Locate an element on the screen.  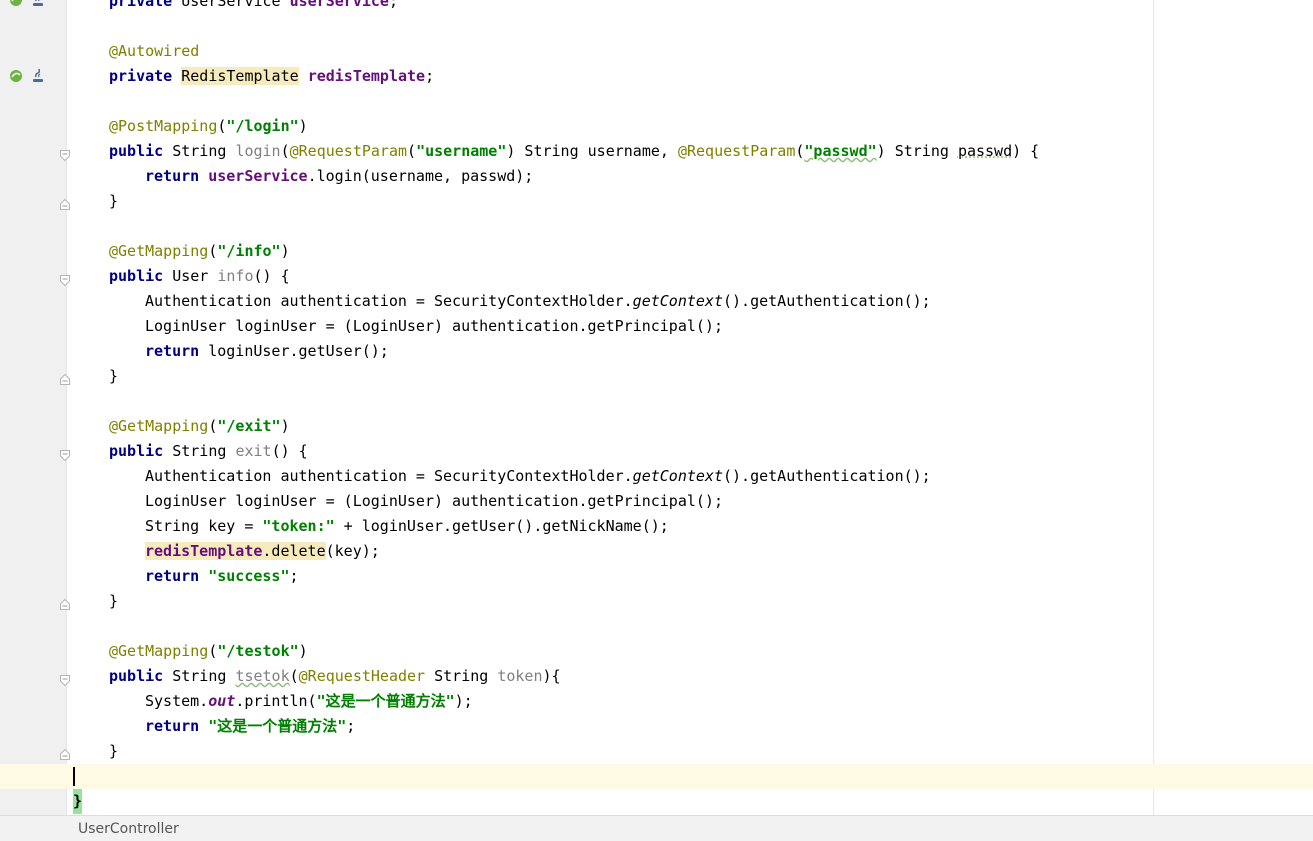
breadcrumb-class-name: UserController is located at coordinates (128, 829).